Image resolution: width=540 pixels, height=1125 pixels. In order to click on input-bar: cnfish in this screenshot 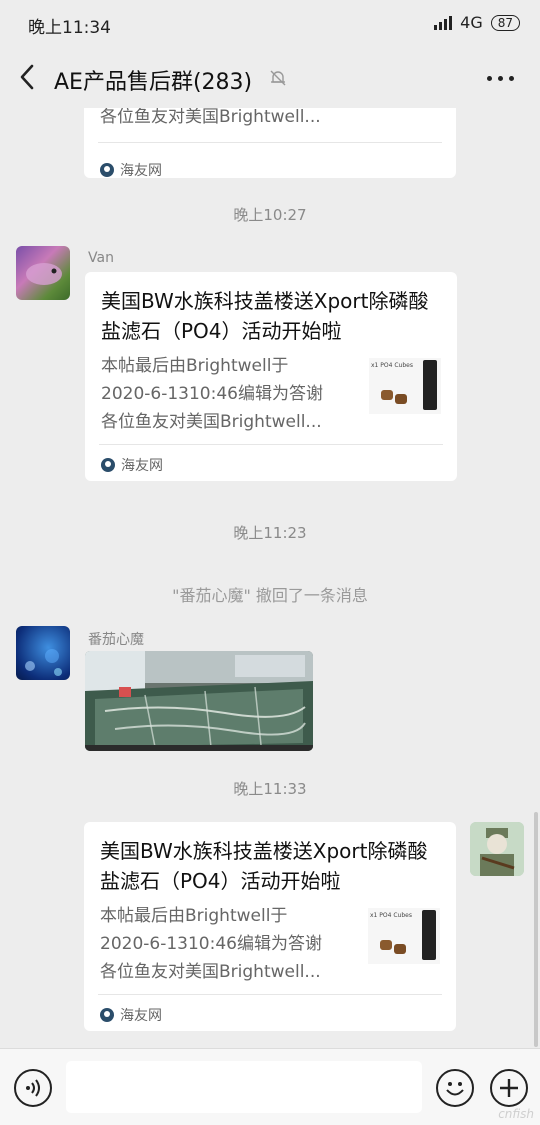, I will do `click(270, 1086)`.